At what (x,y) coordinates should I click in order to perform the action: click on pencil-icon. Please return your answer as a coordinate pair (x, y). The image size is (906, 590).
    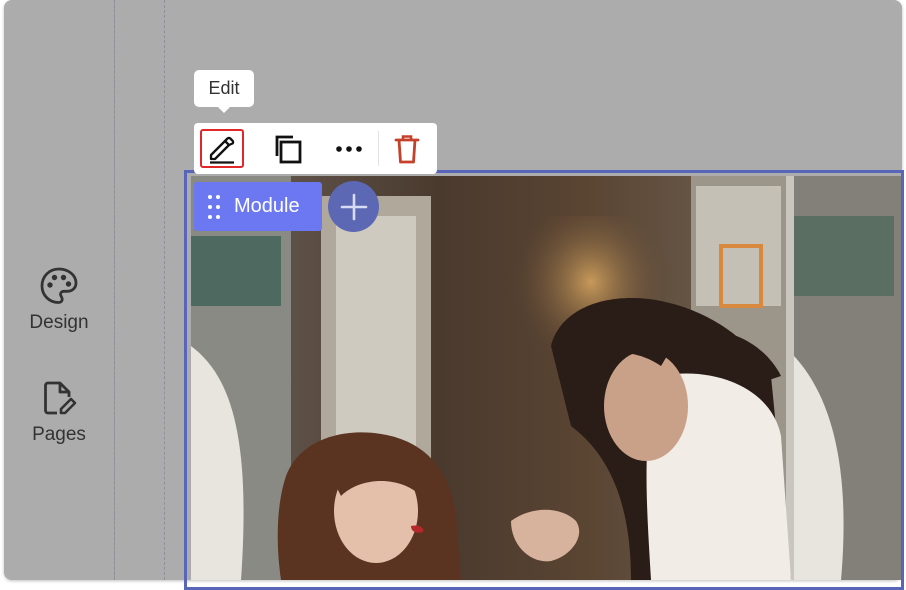
    Looking at the image, I should click on (222, 150).